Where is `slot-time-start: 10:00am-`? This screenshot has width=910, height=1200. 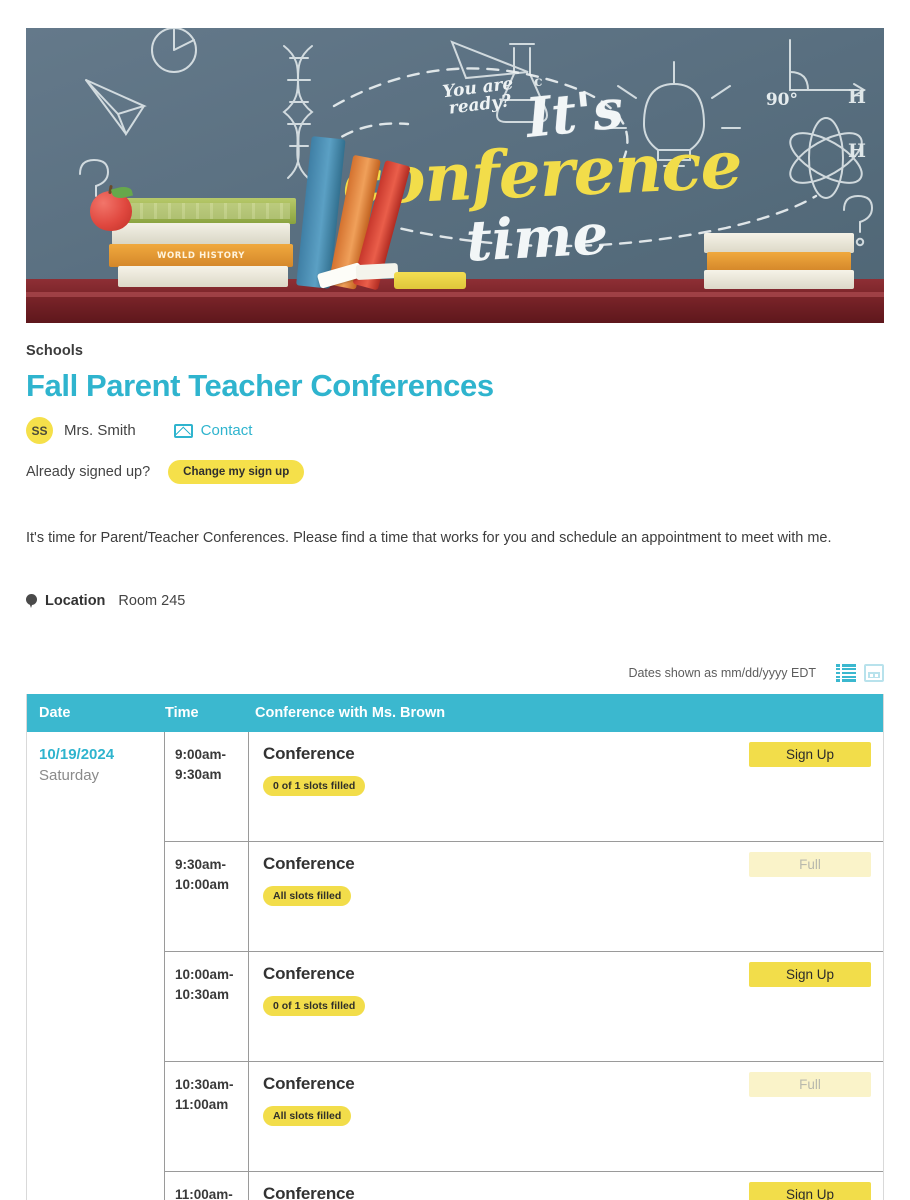
slot-time-start: 10:00am- is located at coordinates (204, 974).